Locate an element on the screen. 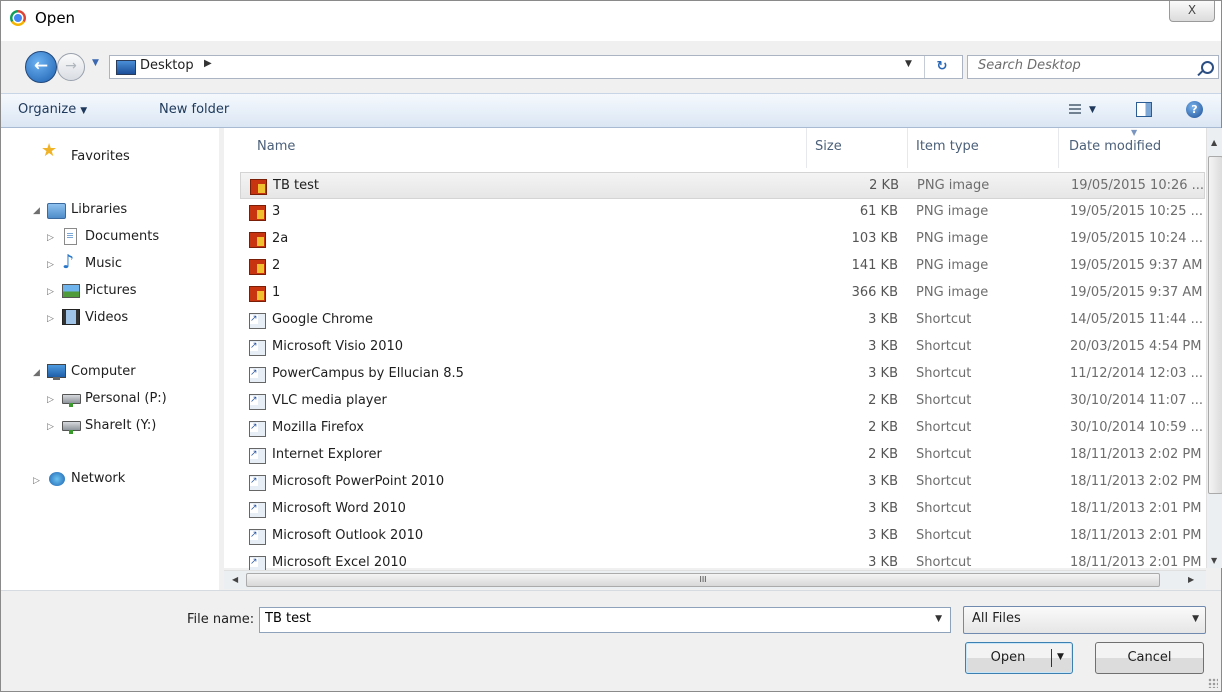  scroll-down-icon: ▼ is located at coordinates (1214, 560).